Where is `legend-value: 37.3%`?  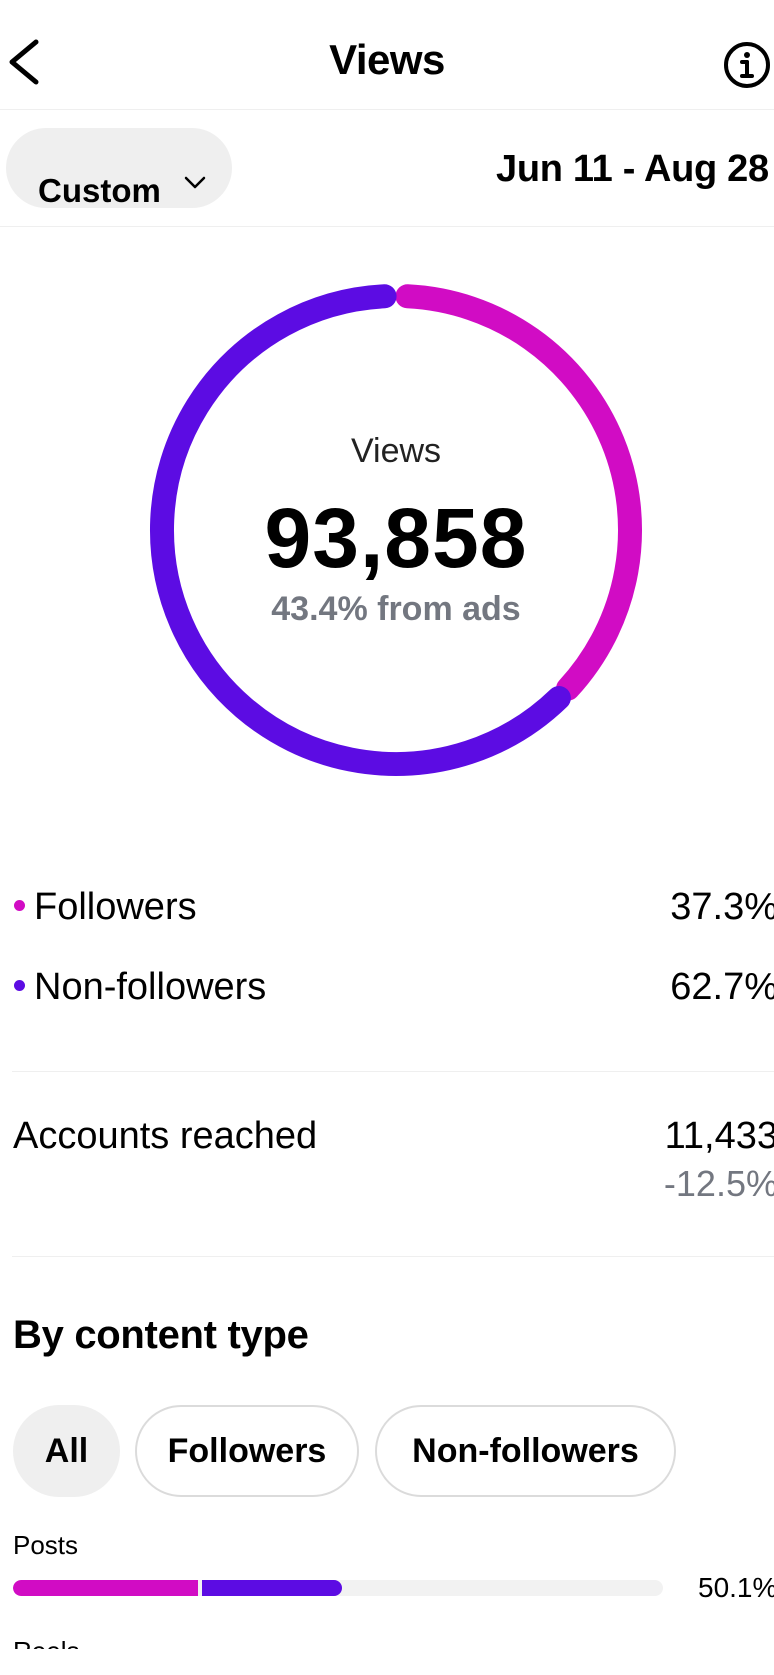
legend-value: 37.3% is located at coordinates (722, 907).